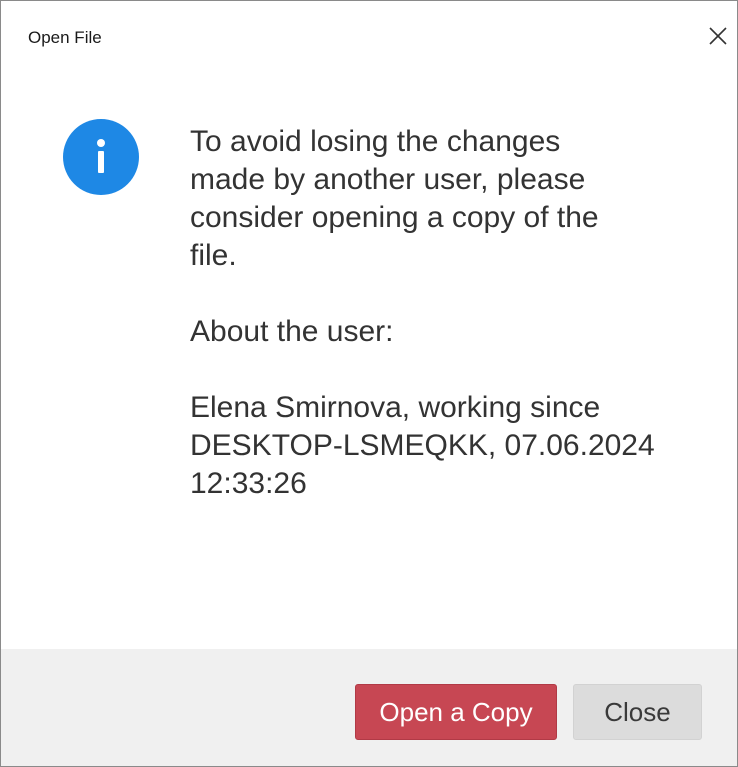 Image resolution: width=738 pixels, height=767 pixels. I want to click on dialog-title: Open File, so click(65, 37).